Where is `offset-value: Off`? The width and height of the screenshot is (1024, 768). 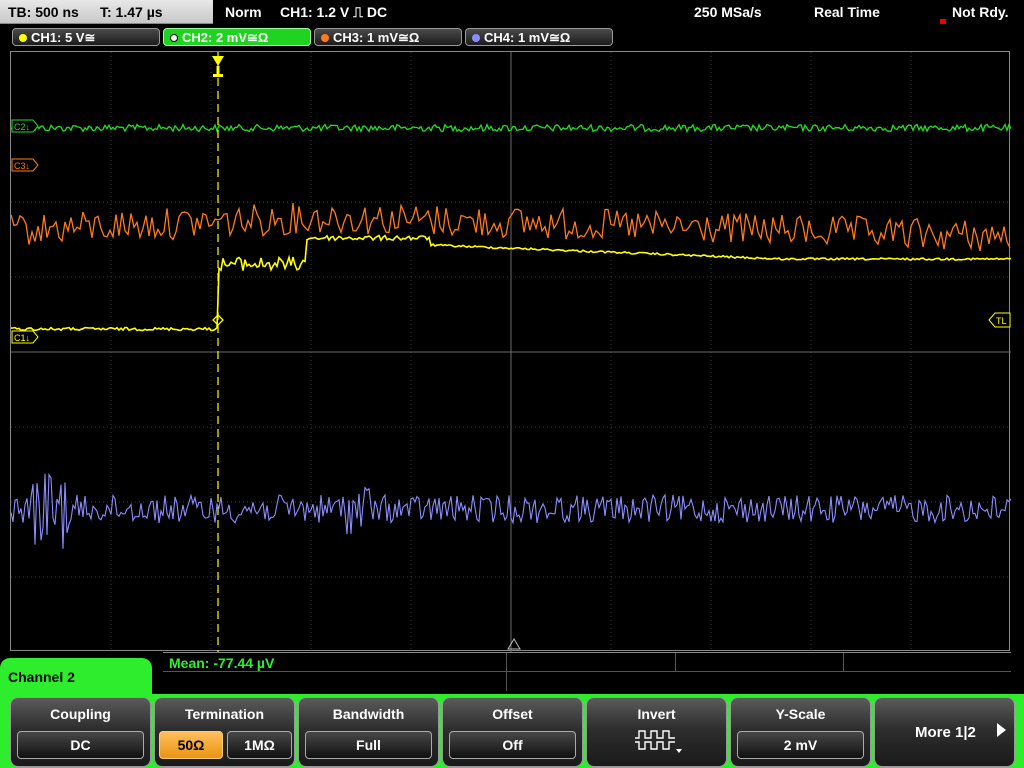
offset-value: Off is located at coordinates (512, 745).